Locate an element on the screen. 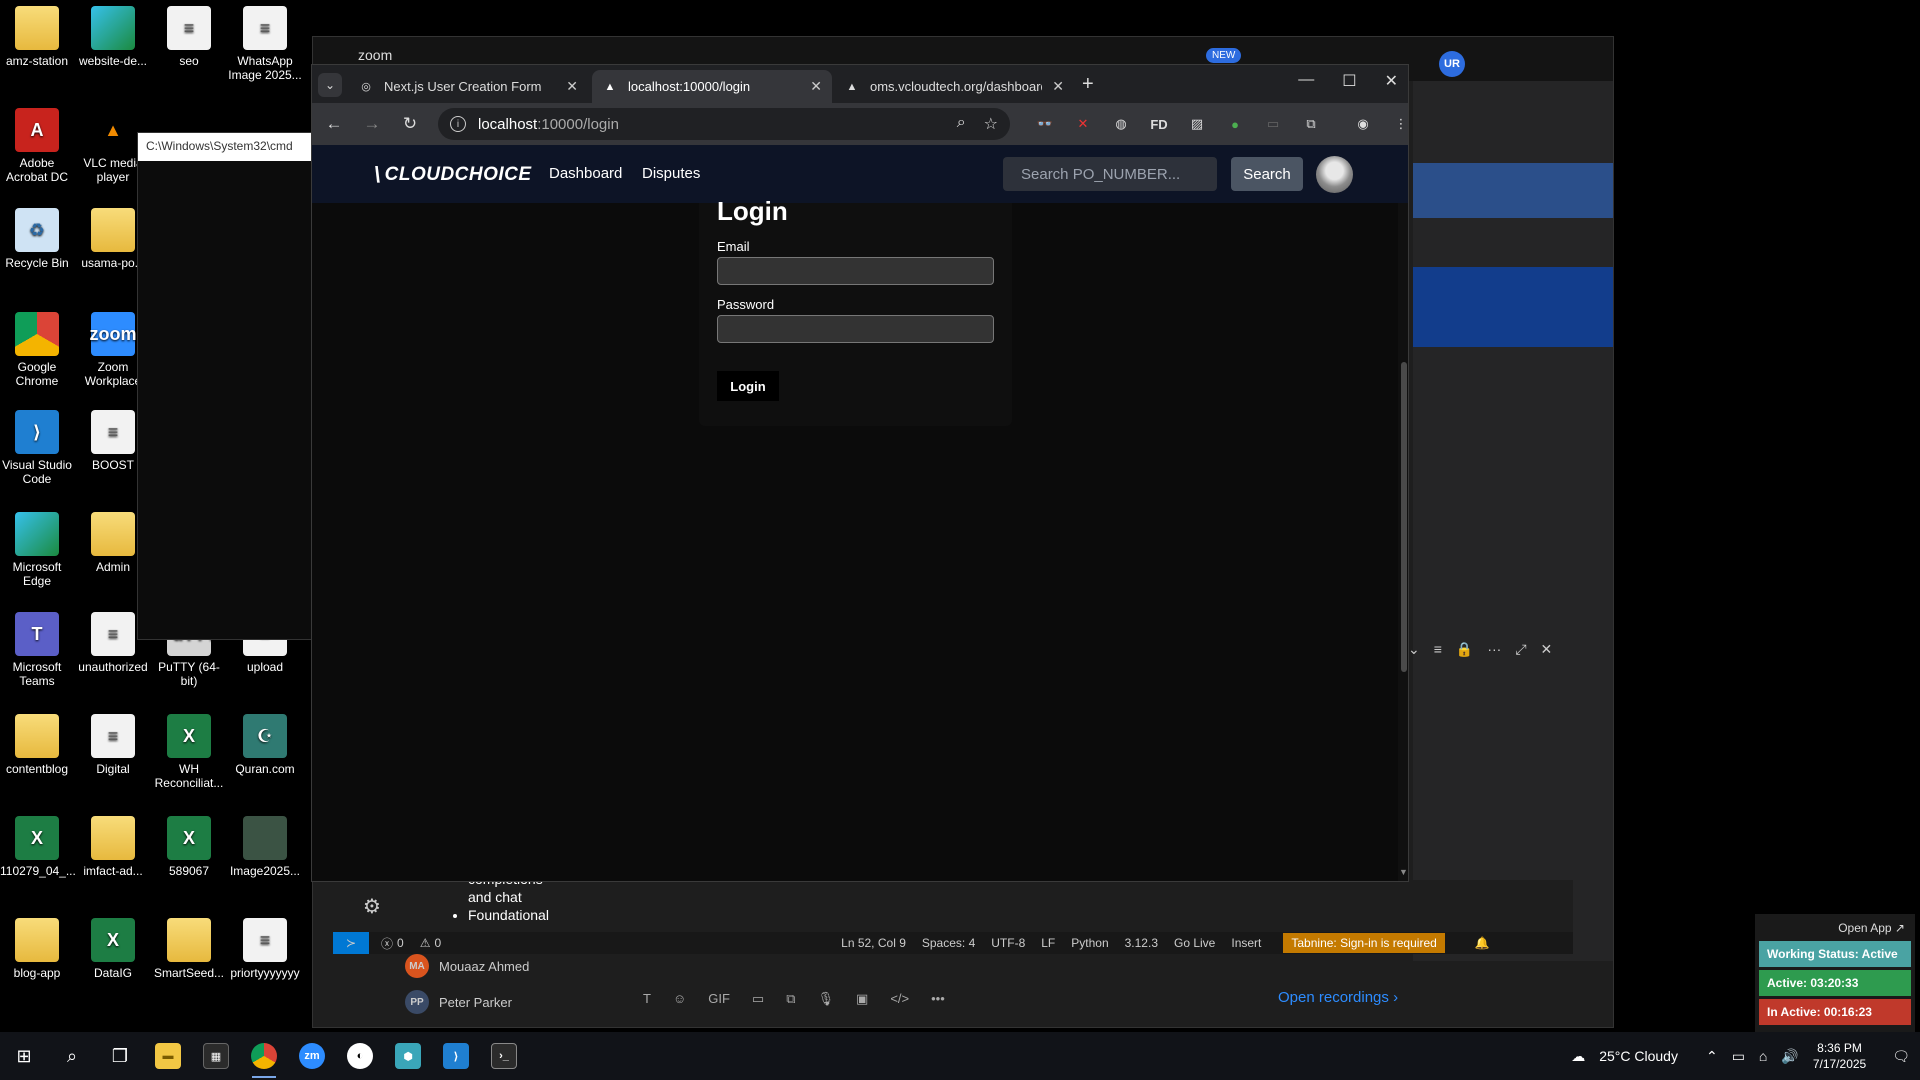 The image size is (1920, 1080). scrollbar-thumb is located at coordinates (1404, 517).